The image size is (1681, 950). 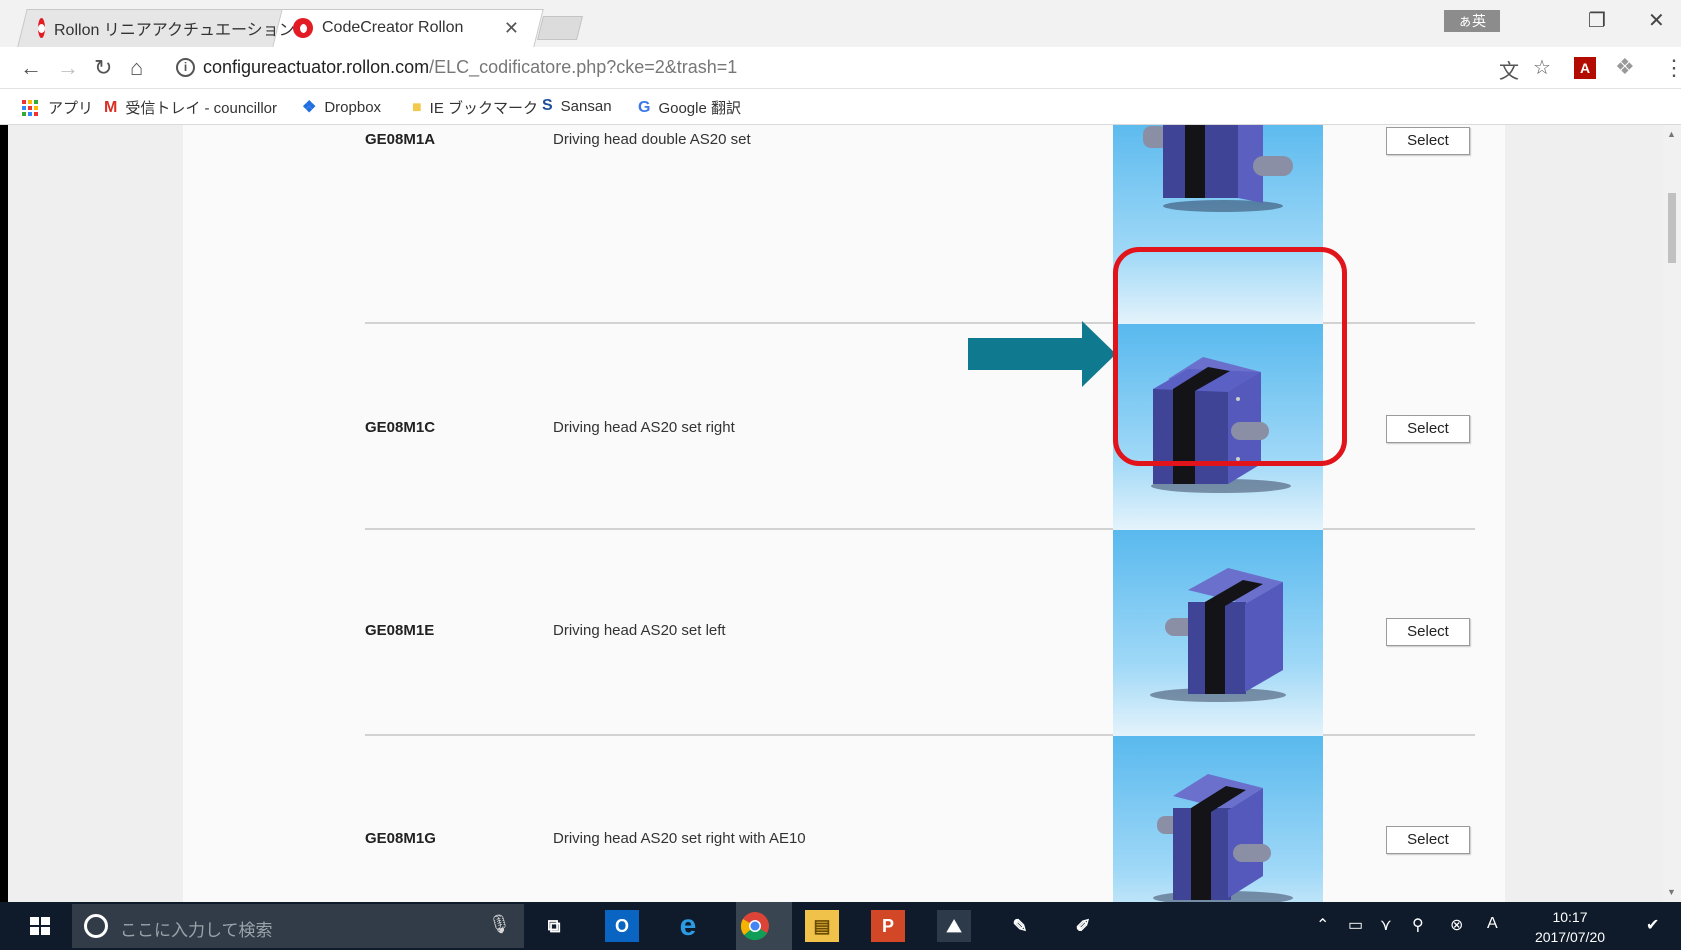 I want to click on battery-icon: ▭, so click(x=1355, y=925).